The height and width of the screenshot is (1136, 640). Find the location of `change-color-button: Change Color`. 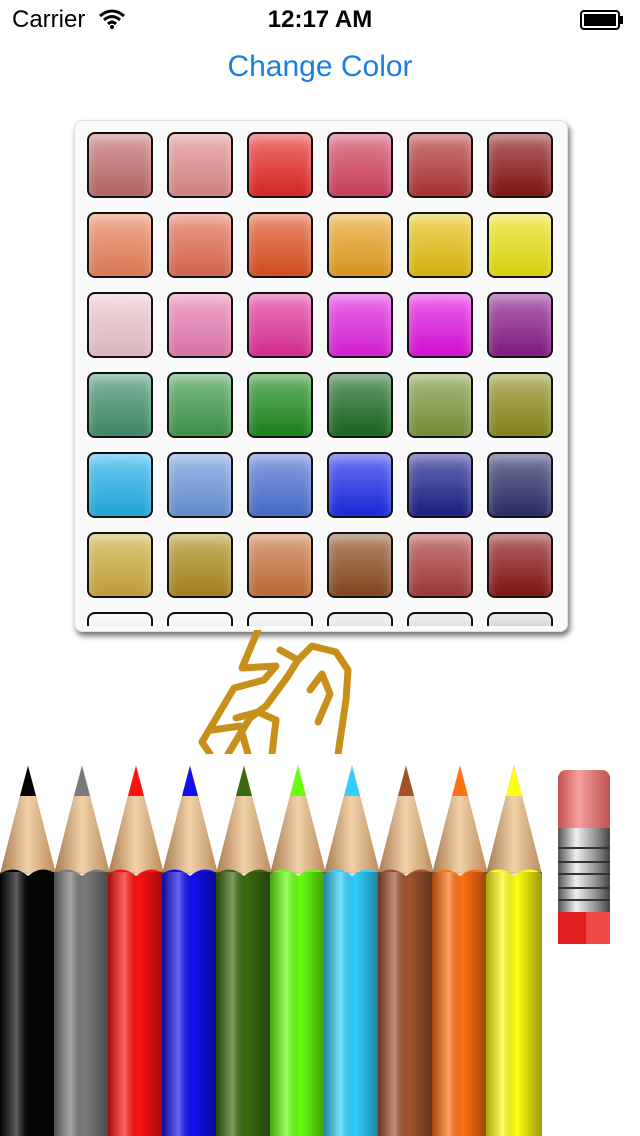

change-color-button: Change Color is located at coordinates (320, 67).